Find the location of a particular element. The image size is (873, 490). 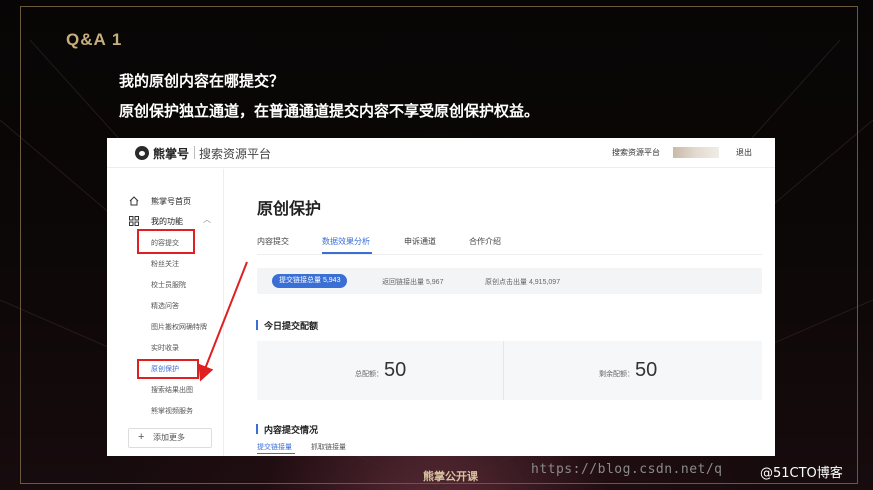

tab-data-analysis: 数据效果分析 is located at coordinates (346, 241).